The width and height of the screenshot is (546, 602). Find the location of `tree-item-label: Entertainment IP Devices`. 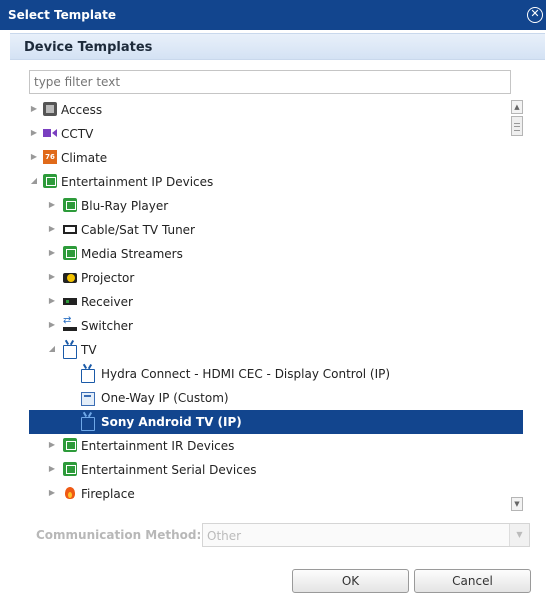

tree-item-label: Entertainment IP Devices is located at coordinates (137, 182).